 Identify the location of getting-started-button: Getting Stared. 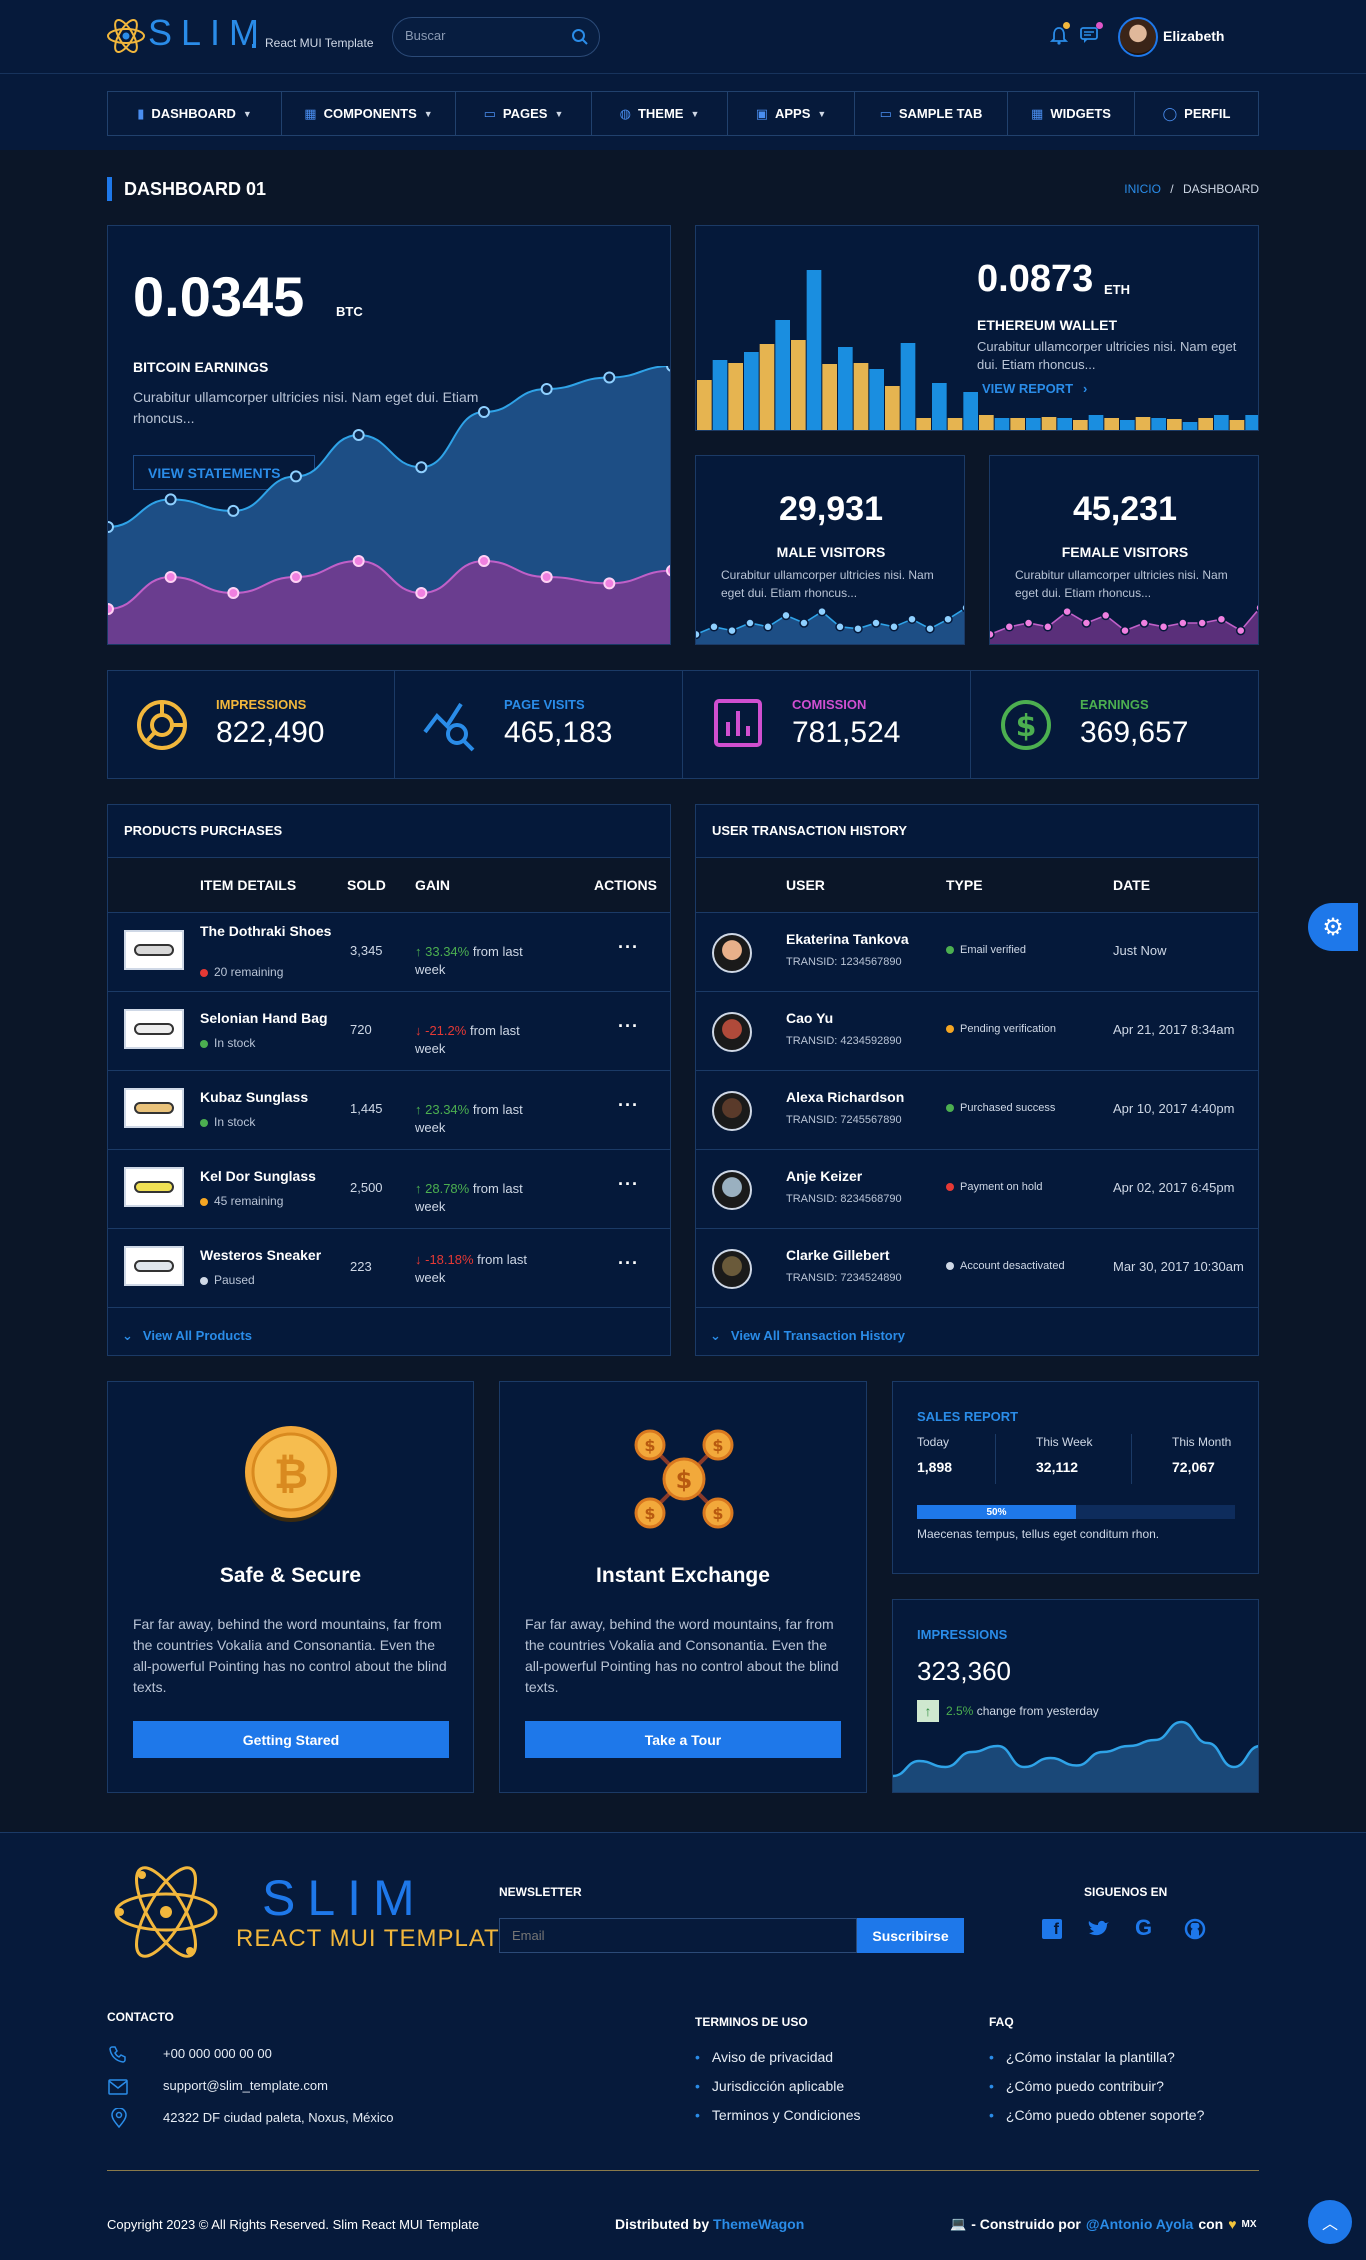
(291, 1739).